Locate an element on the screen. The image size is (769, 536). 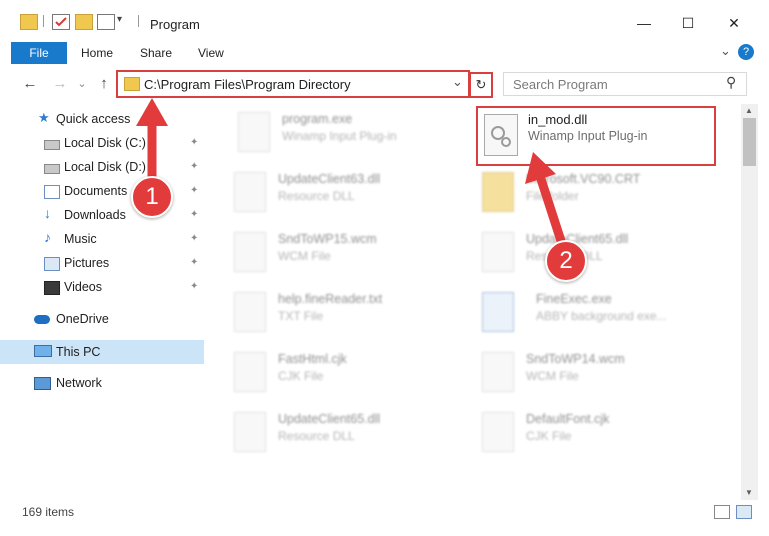
arrow-to-dll-file is located at coordinates (546, 199).